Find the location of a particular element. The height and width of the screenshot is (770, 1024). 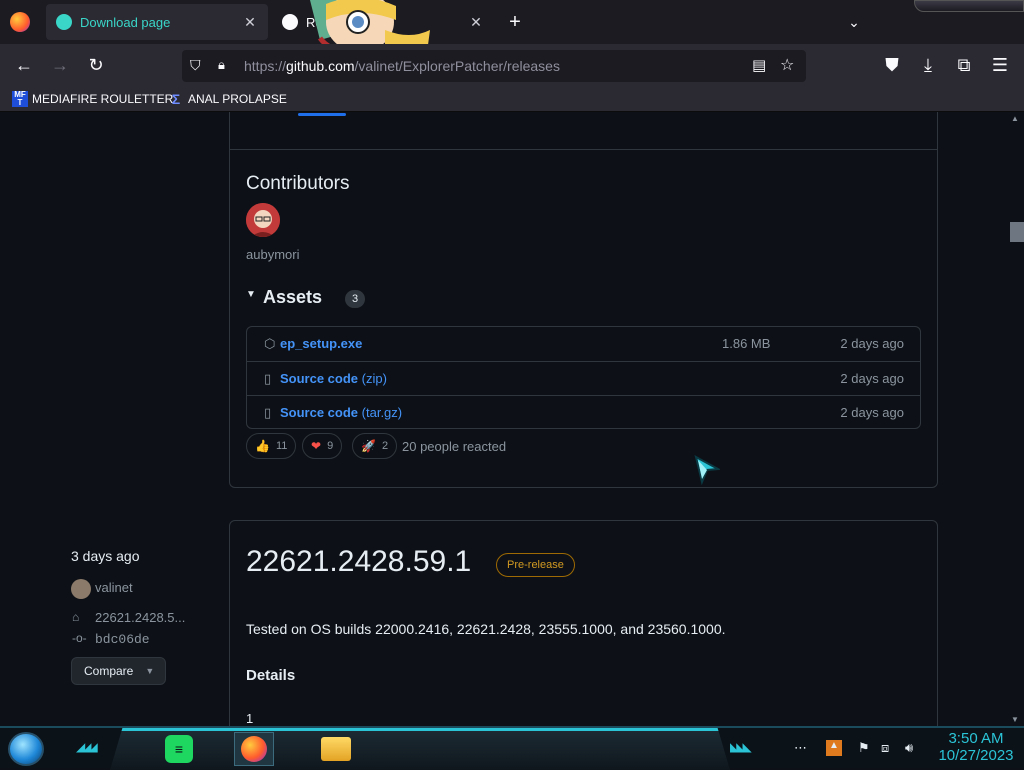

shield-icon: ⛉ is located at coordinates (195, 65).